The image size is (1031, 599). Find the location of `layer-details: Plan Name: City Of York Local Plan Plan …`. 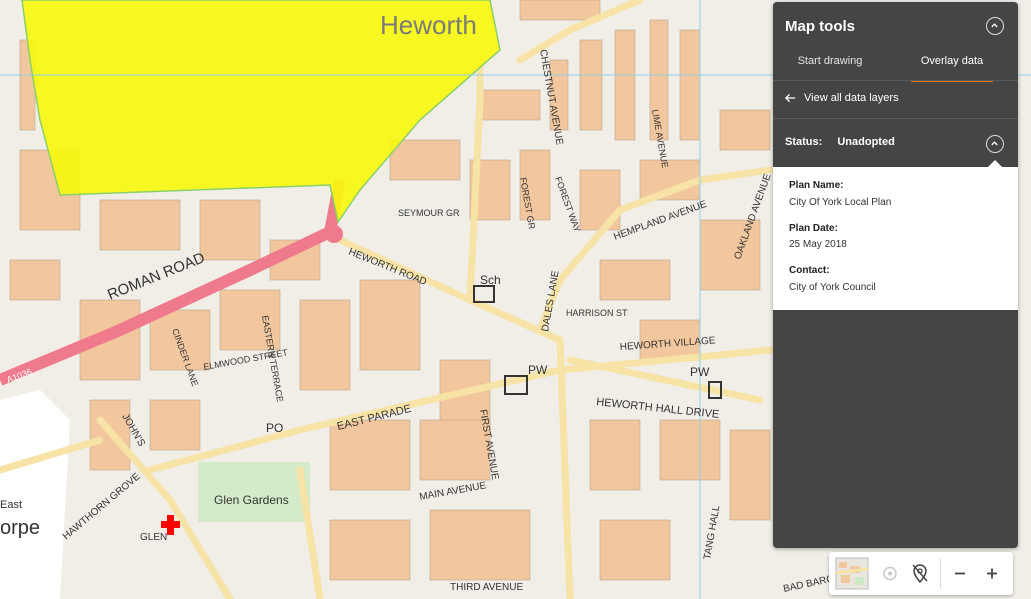

layer-details: Plan Name: City Of York Local Plan Plan … is located at coordinates (895, 238).